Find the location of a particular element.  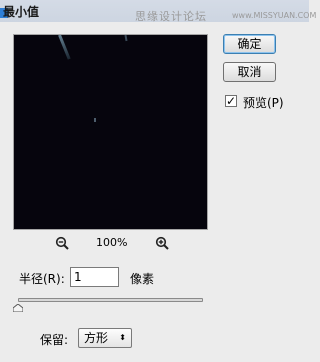

preview-checkbox: ✓ is located at coordinates (231, 101).